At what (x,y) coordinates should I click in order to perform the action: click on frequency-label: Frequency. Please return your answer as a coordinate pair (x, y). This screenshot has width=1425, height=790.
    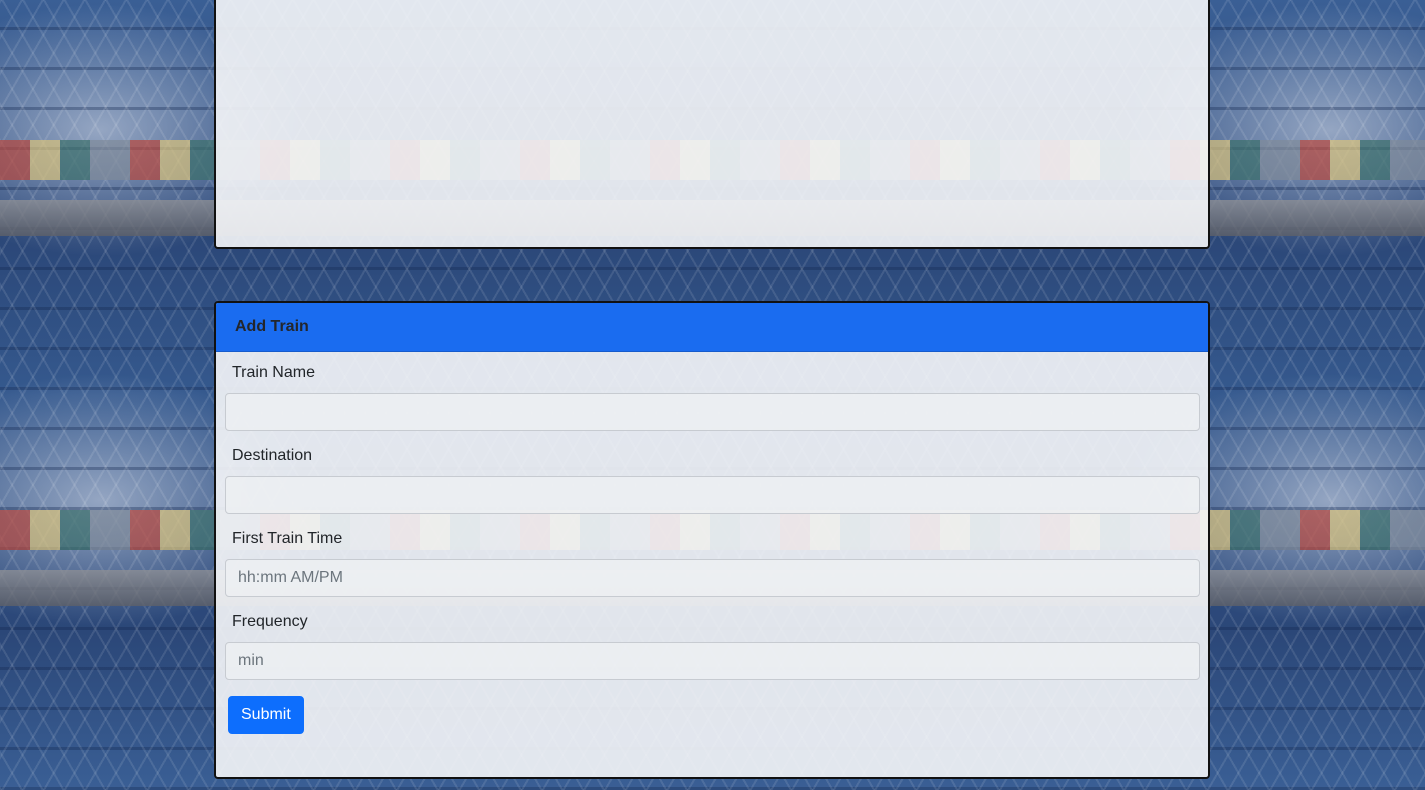
    Looking at the image, I should click on (270, 621).